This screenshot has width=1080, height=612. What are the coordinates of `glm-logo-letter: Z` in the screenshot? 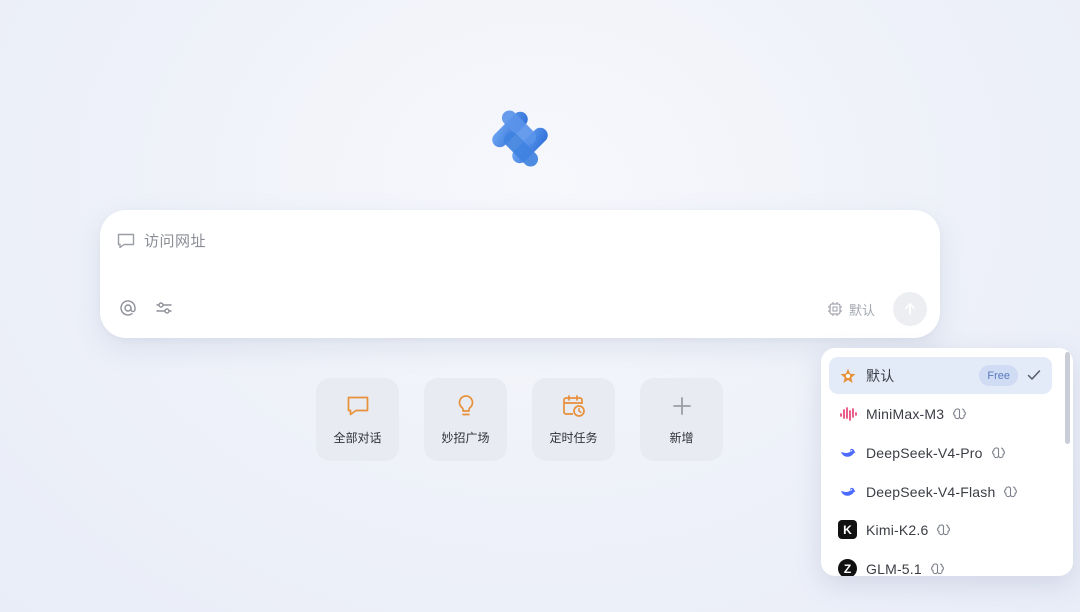 It's located at (847, 567).